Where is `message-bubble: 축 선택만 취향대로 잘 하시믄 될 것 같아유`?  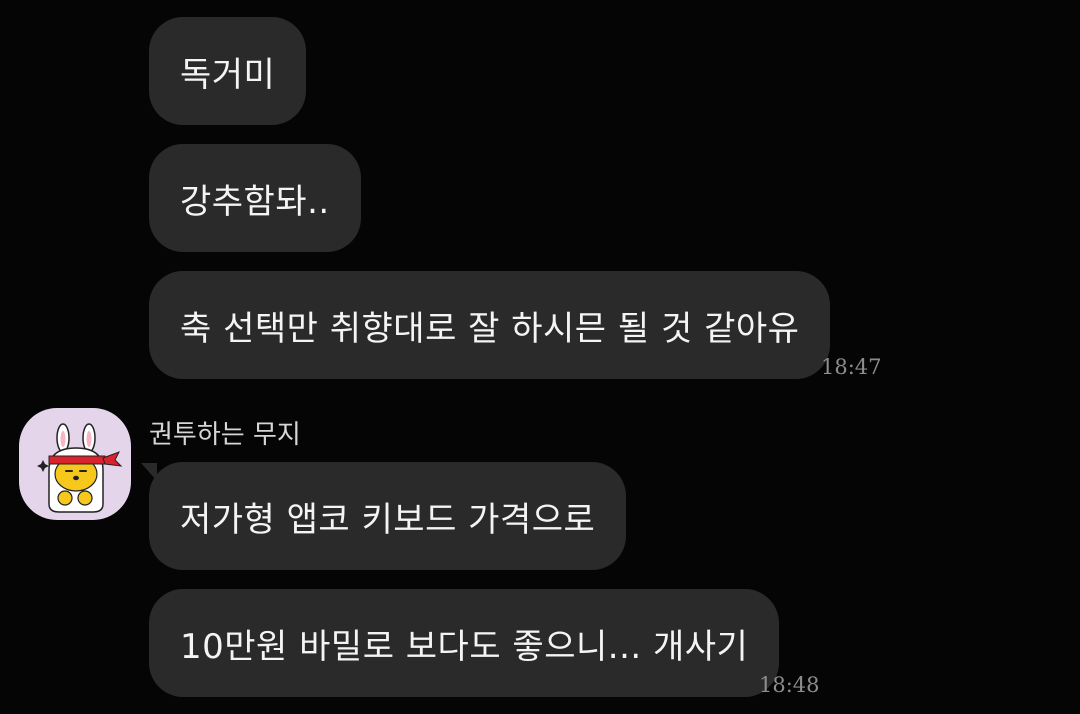 message-bubble: 축 선택만 취향대로 잘 하시믄 될 것 같아유 is located at coordinates (490, 325).